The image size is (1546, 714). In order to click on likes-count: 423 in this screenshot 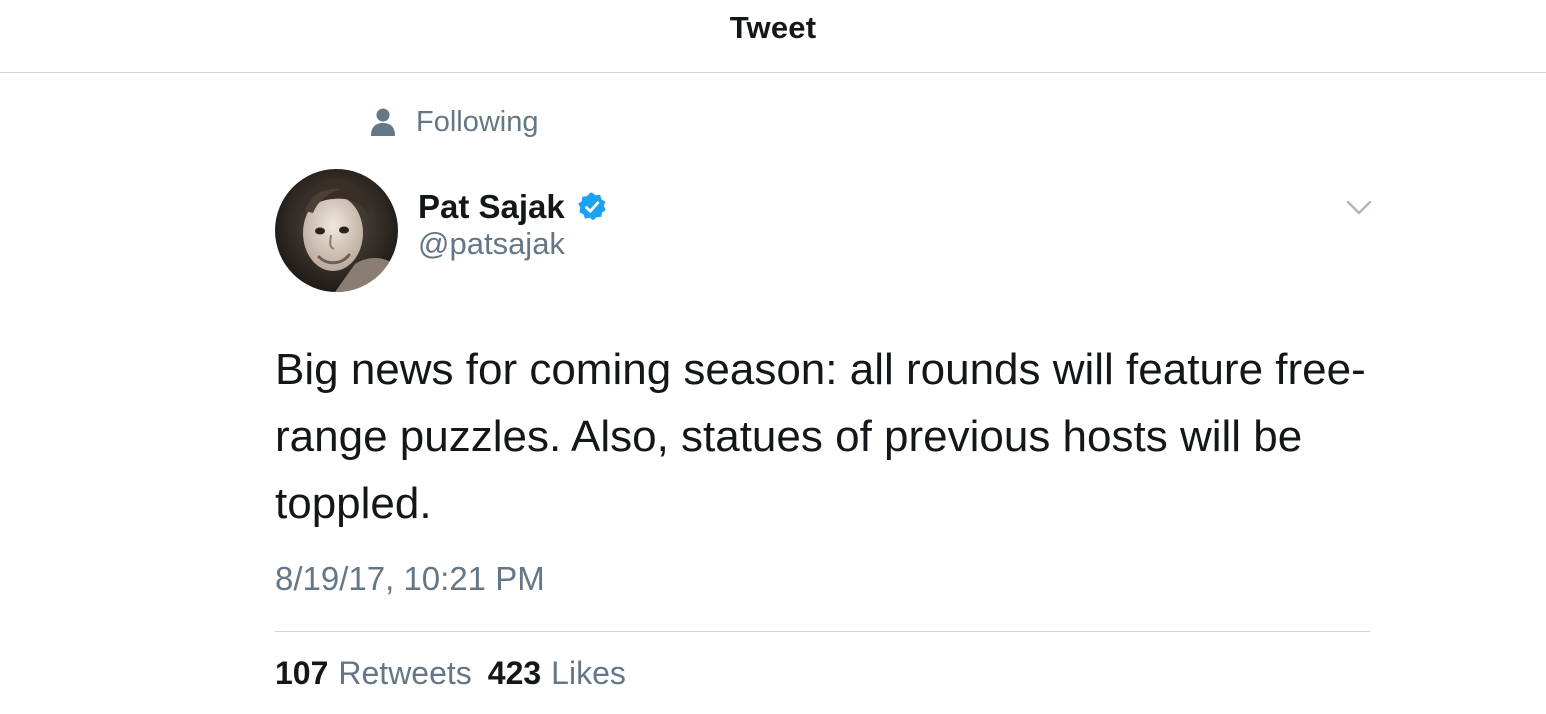, I will do `click(514, 673)`.